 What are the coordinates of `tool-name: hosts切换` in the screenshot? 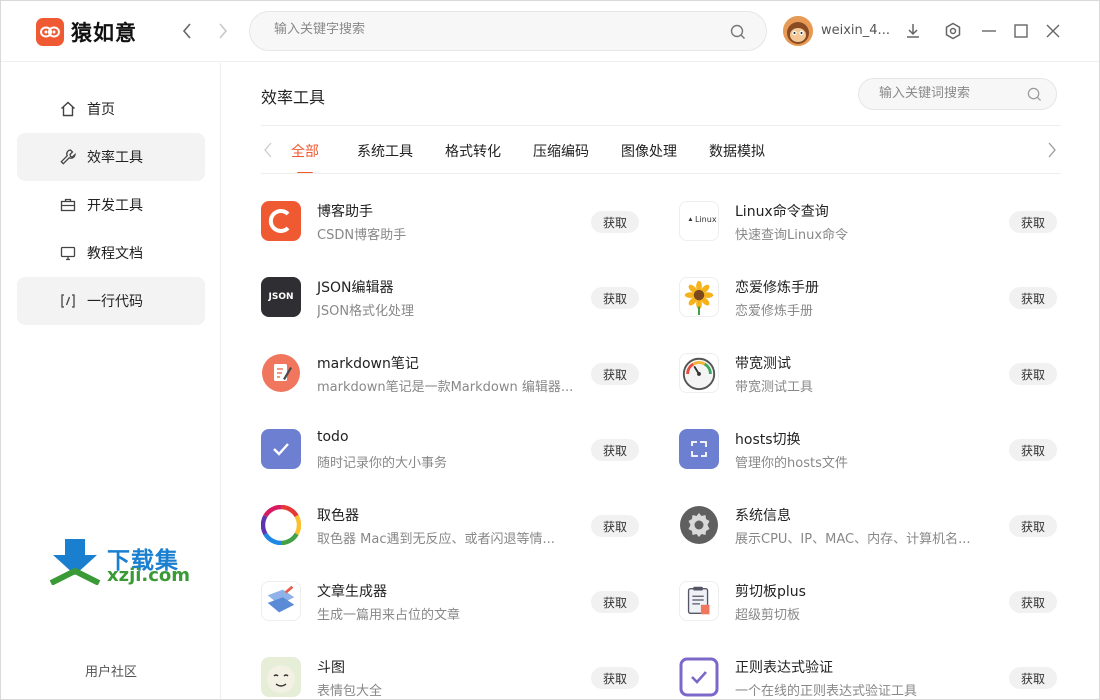 It's located at (768, 440).